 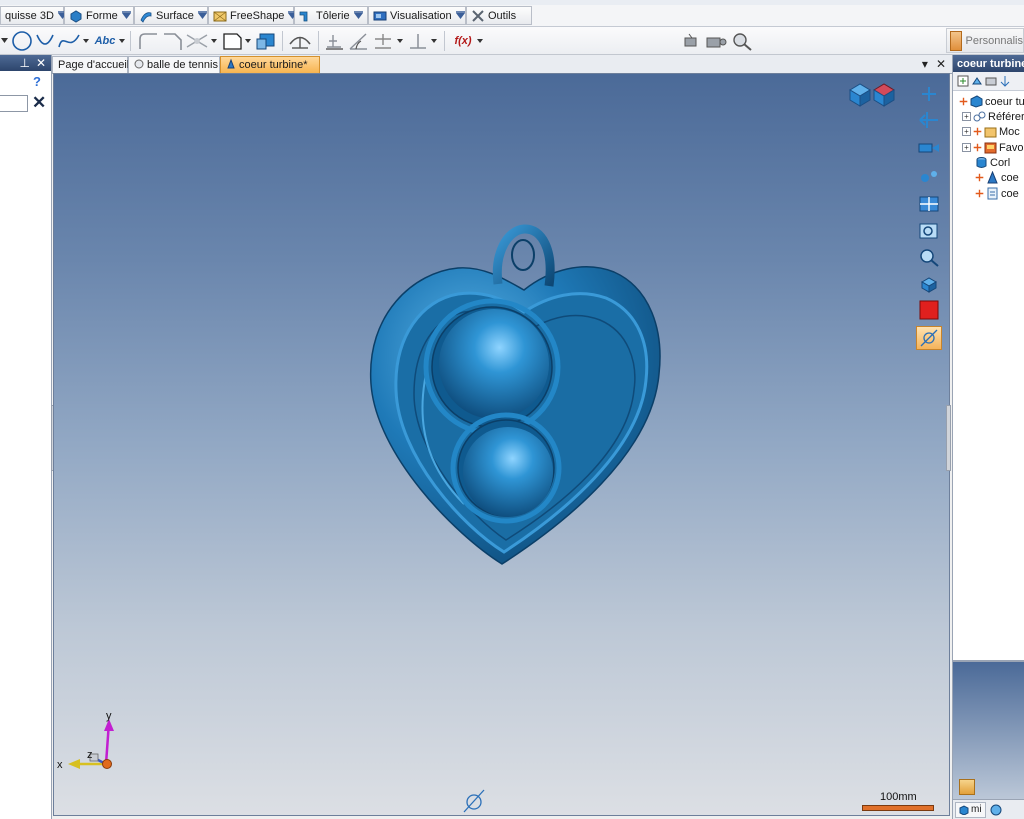 I want to click on ribbon-tab-visualisation: Visualisation, so click(x=417, y=15).